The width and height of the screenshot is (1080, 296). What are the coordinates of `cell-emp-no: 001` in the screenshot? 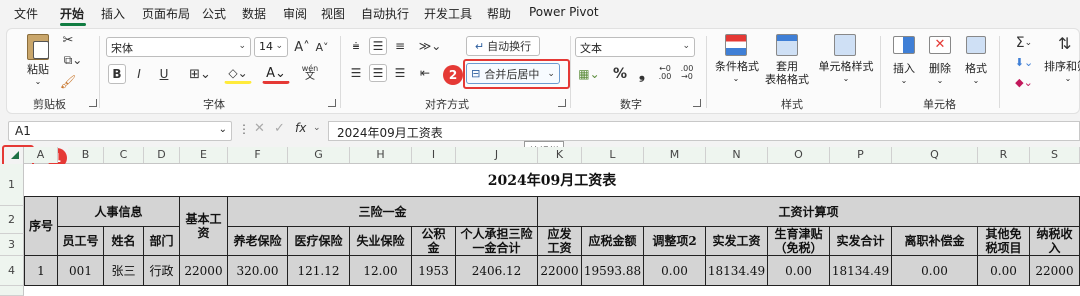 It's located at (81, 271).